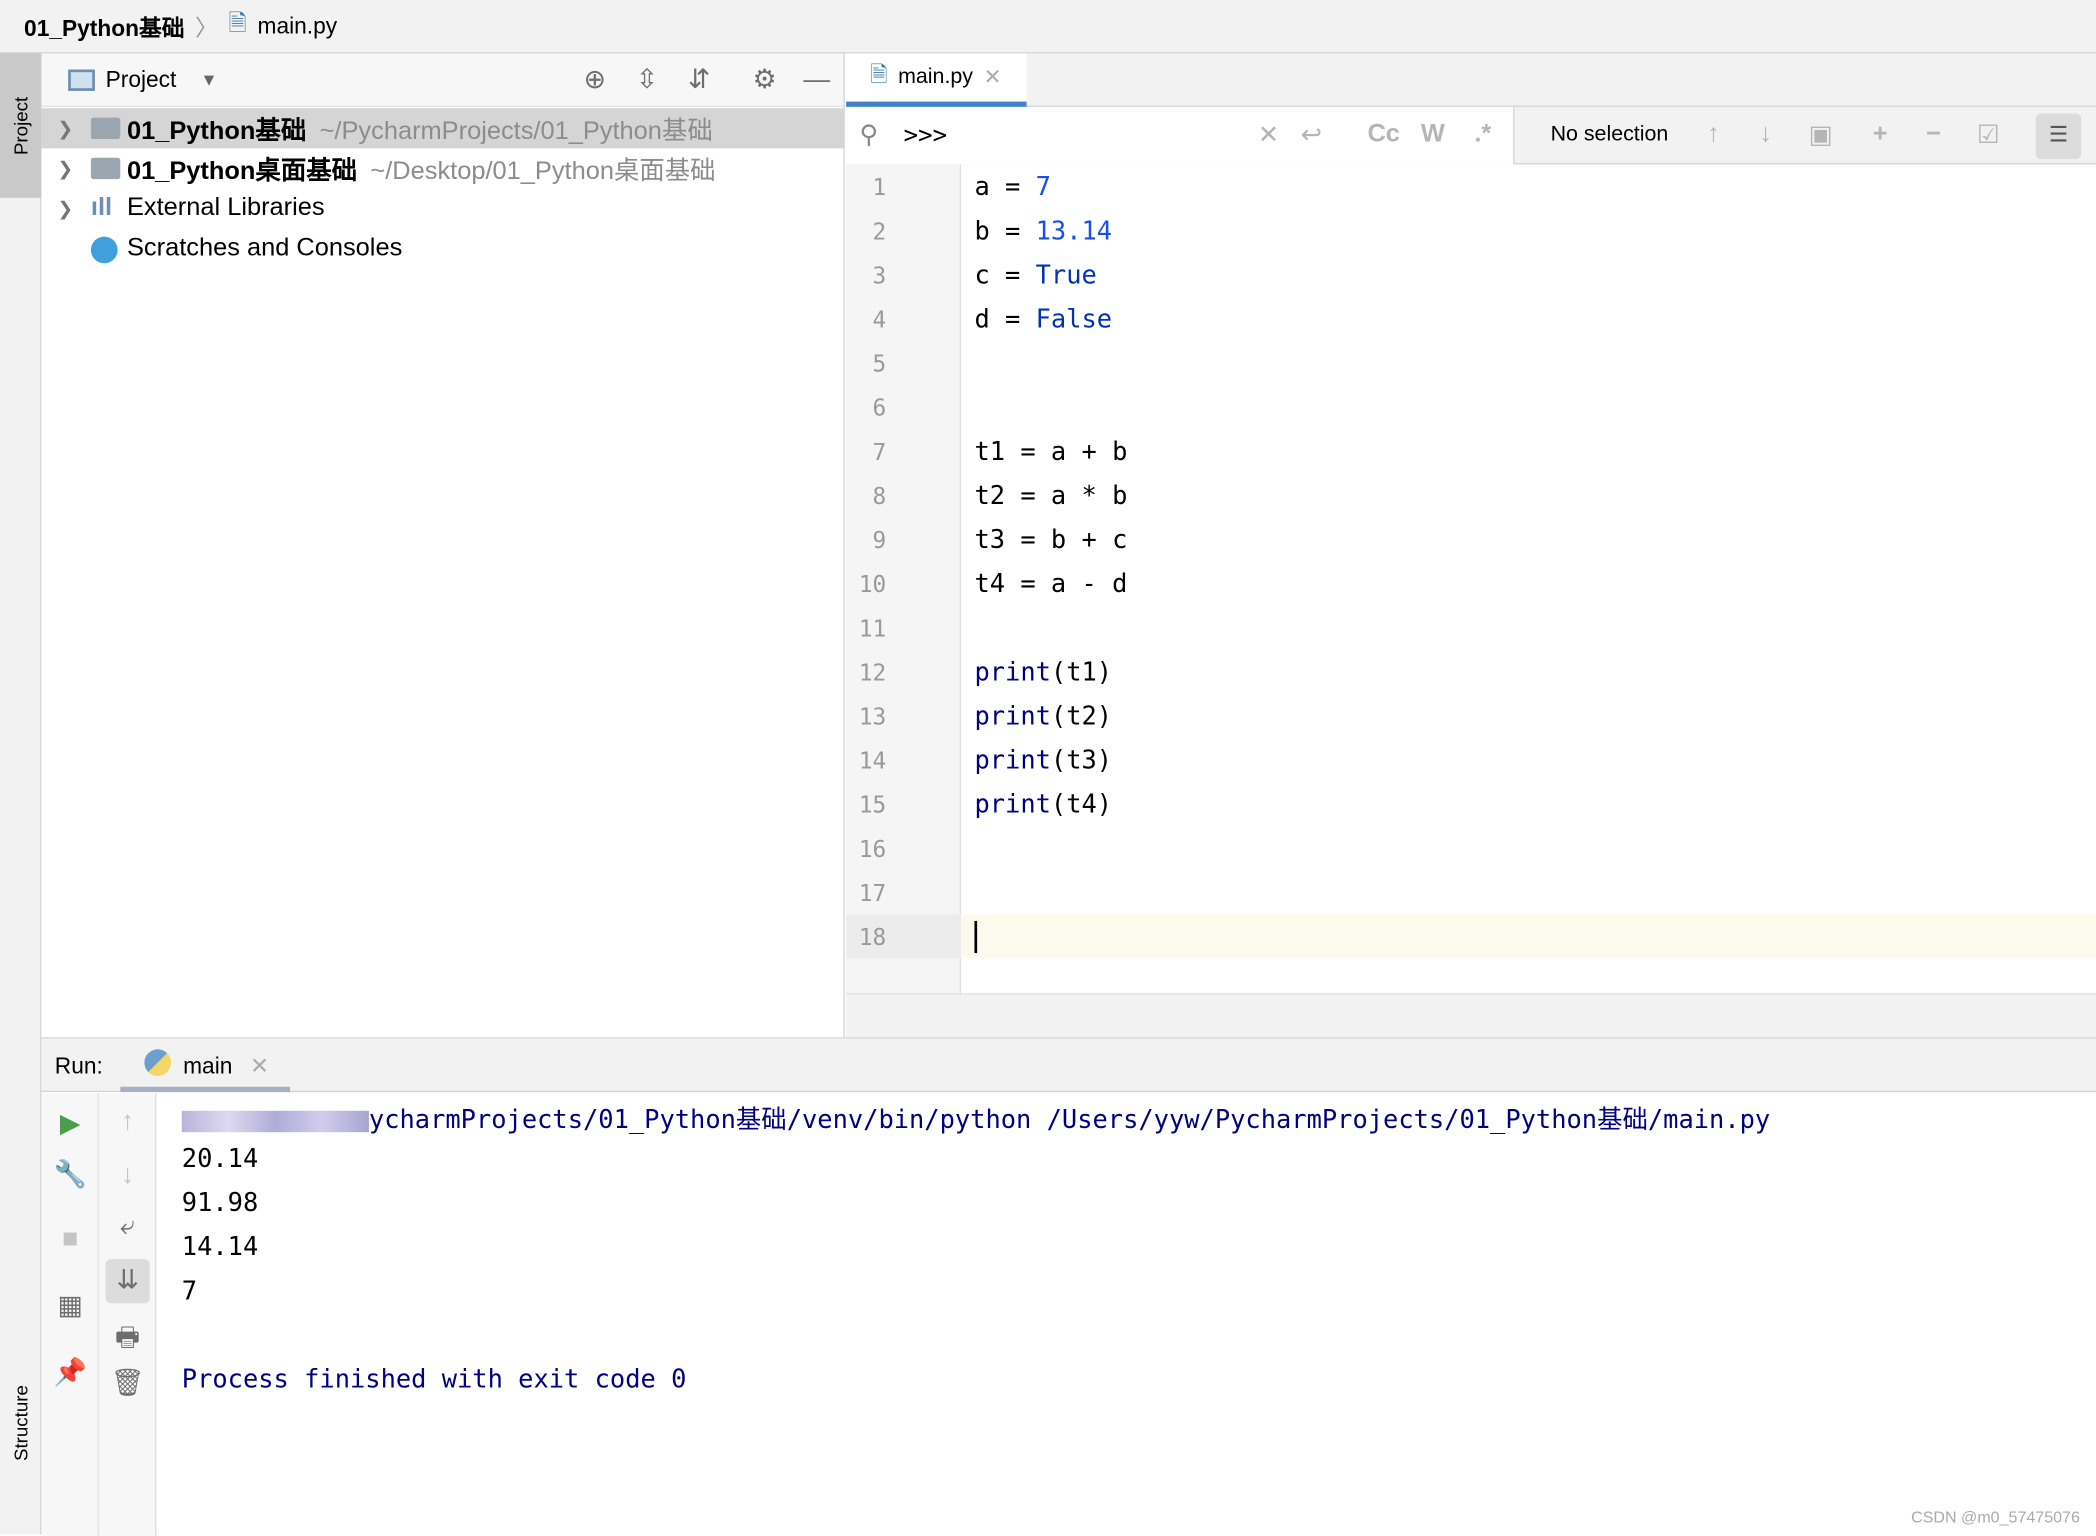 The width and height of the screenshot is (2096, 1536). Describe the element at coordinates (647, 80) in the screenshot. I see `expand-all-icon: ⇳` at that location.